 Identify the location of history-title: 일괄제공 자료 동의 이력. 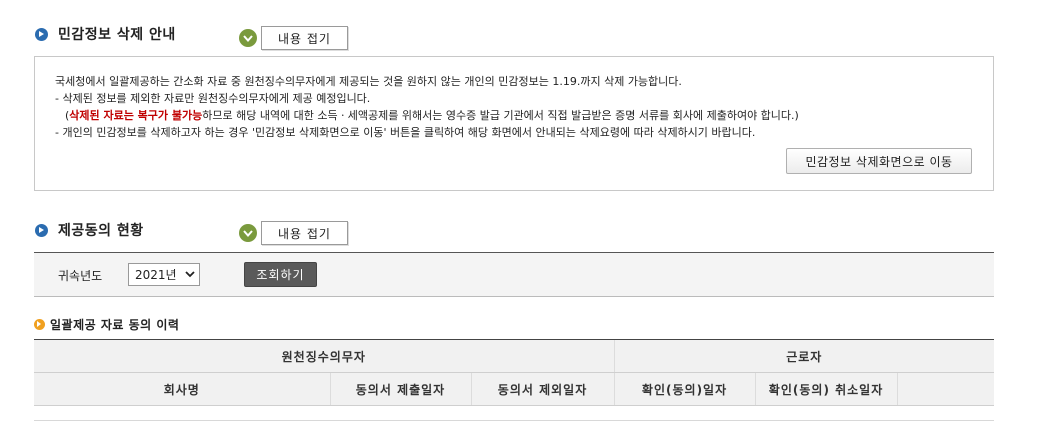
(106, 324).